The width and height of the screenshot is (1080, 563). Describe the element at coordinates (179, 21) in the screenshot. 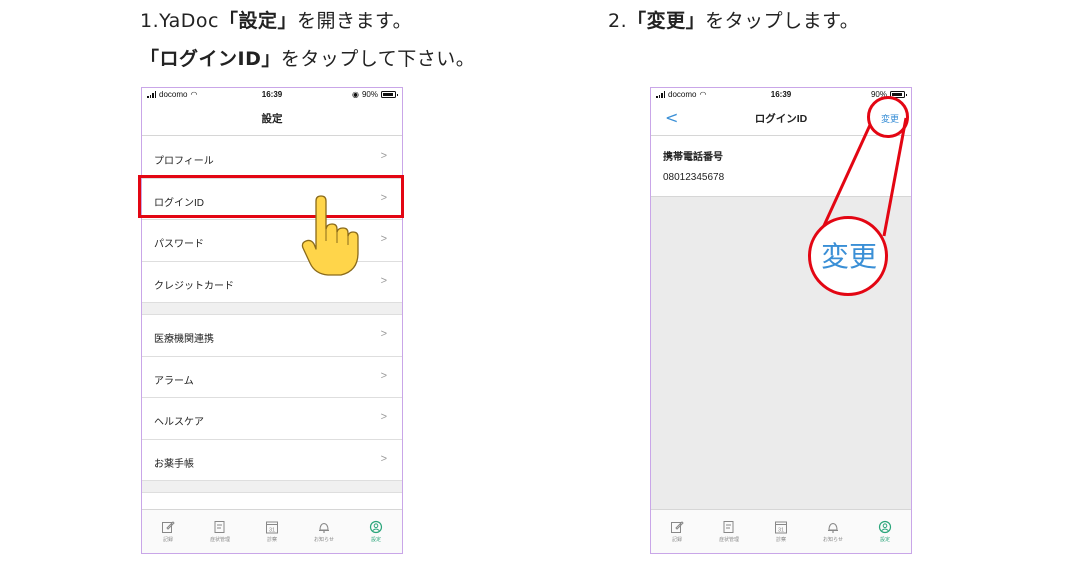

I see `caption-text: 1.YaDoc` at that location.